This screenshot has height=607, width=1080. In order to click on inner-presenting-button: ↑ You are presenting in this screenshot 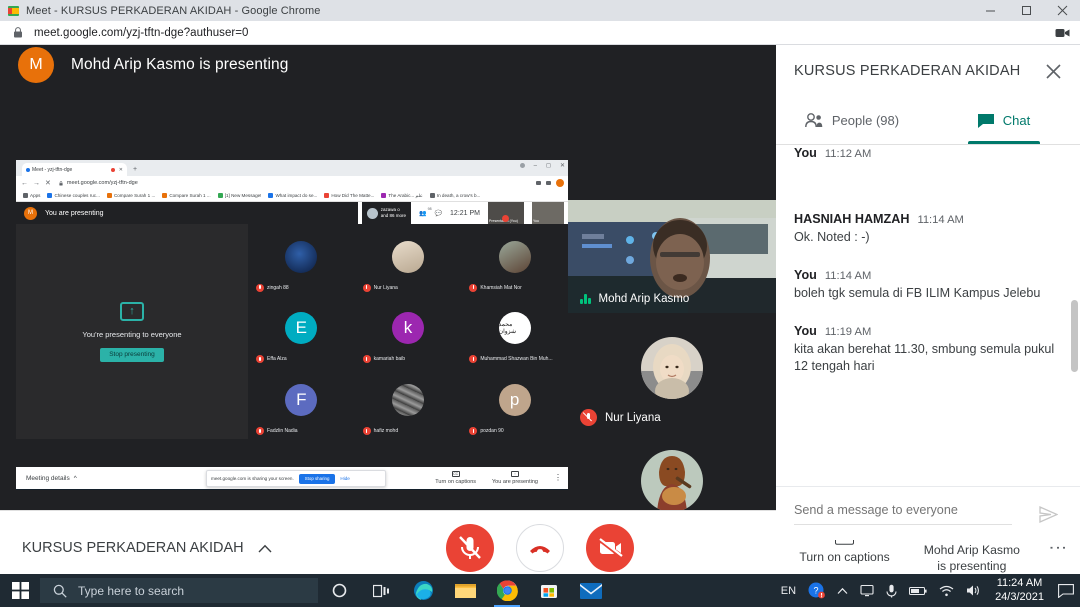, I will do `click(515, 478)`.